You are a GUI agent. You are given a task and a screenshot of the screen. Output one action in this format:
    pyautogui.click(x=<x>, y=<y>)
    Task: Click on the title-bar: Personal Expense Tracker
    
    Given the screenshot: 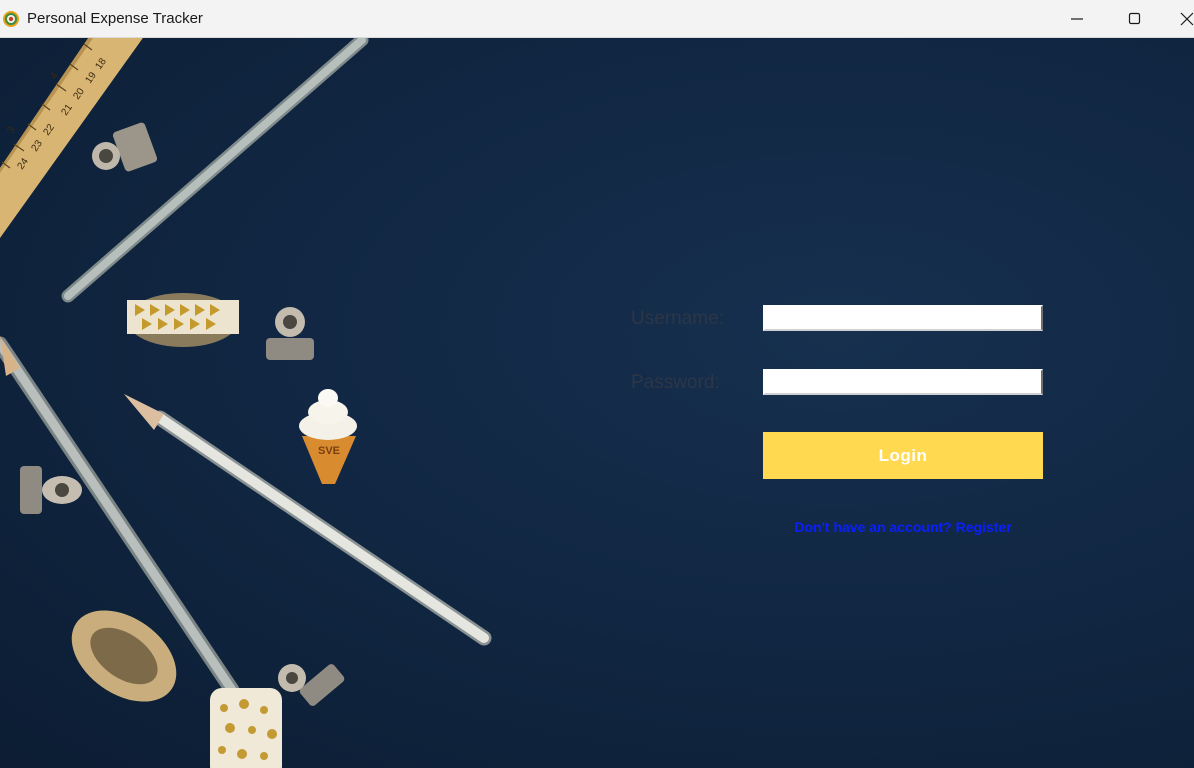 What is the action you would take?
    pyautogui.click(x=597, y=19)
    